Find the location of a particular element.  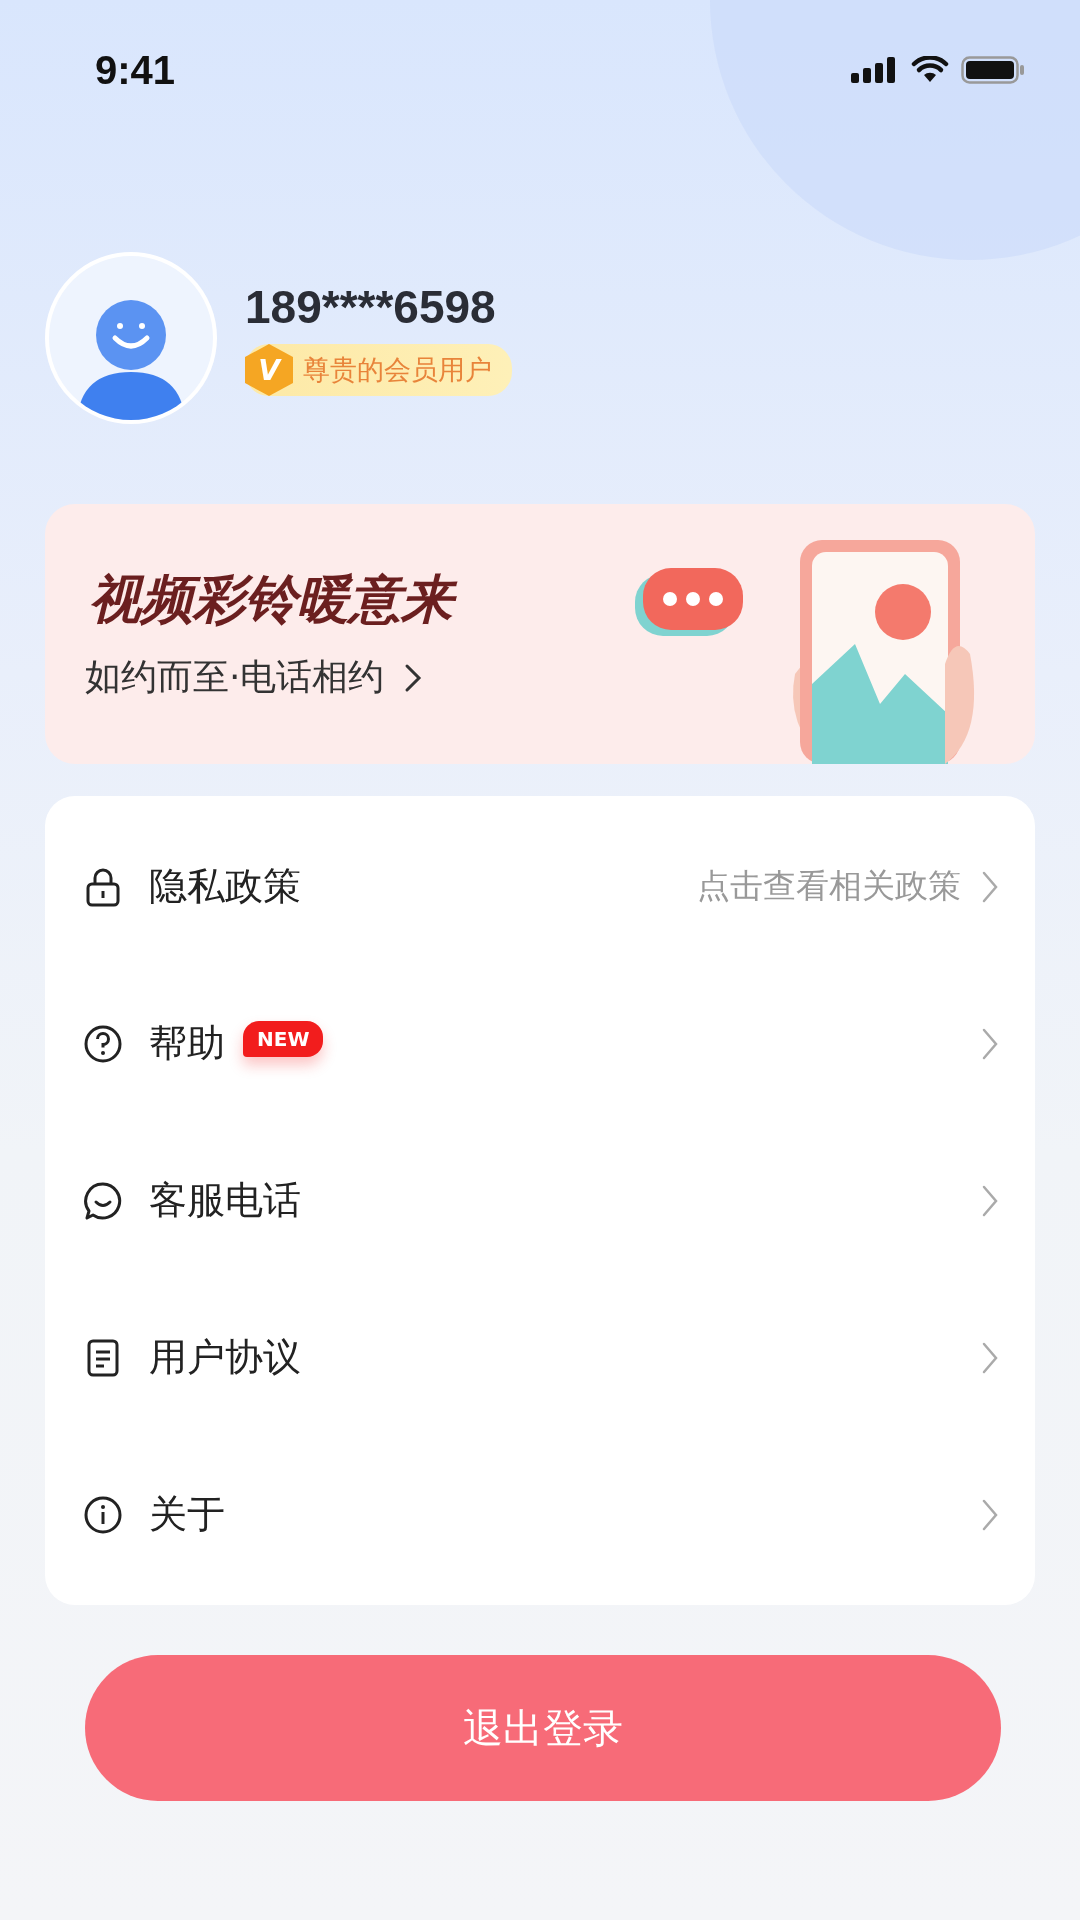

menu-label: 隐私政策 is located at coordinates (225, 886).